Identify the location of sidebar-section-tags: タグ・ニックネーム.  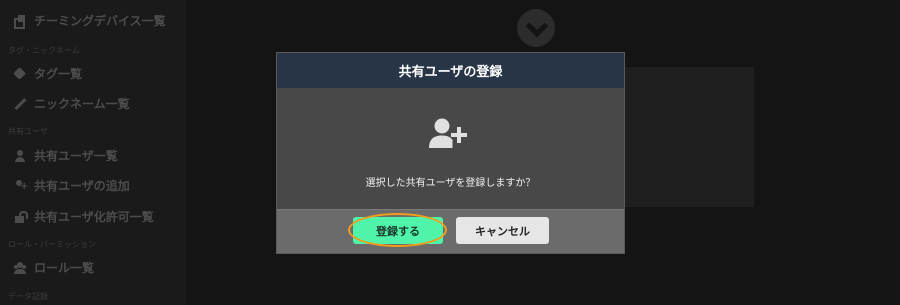
(44, 50).